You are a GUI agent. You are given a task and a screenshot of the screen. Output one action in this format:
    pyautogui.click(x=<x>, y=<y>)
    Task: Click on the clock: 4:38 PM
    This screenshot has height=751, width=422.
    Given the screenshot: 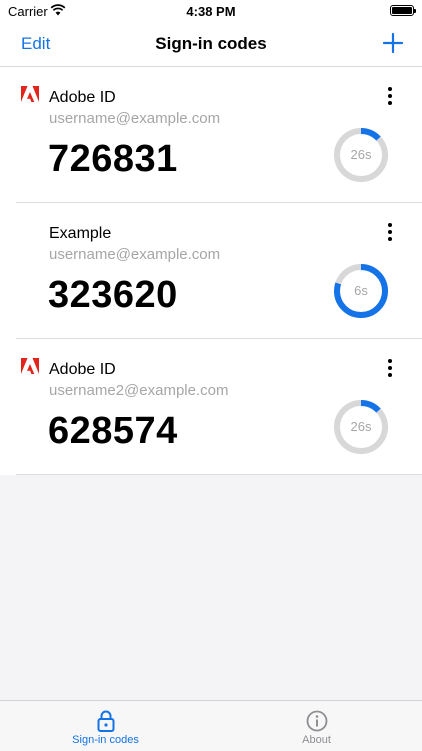 What is the action you would take?
    pyautogui.click(x=211, y=11)
    